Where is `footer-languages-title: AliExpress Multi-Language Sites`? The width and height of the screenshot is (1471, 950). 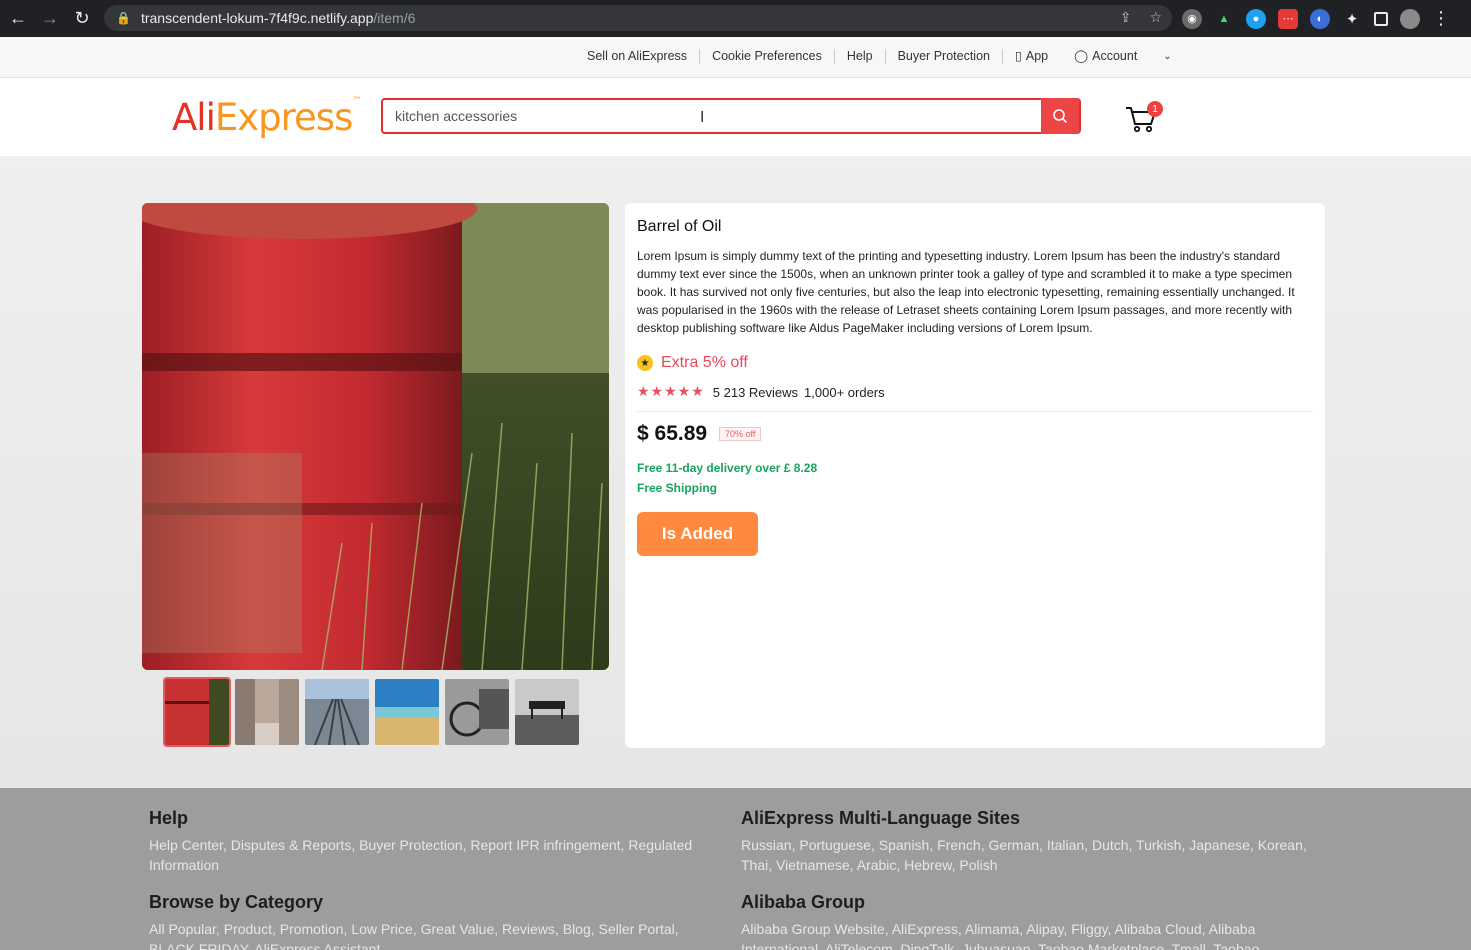
footer-languages-title: AliExpress Multi-Language Sites is located at coordinates (881, 818).